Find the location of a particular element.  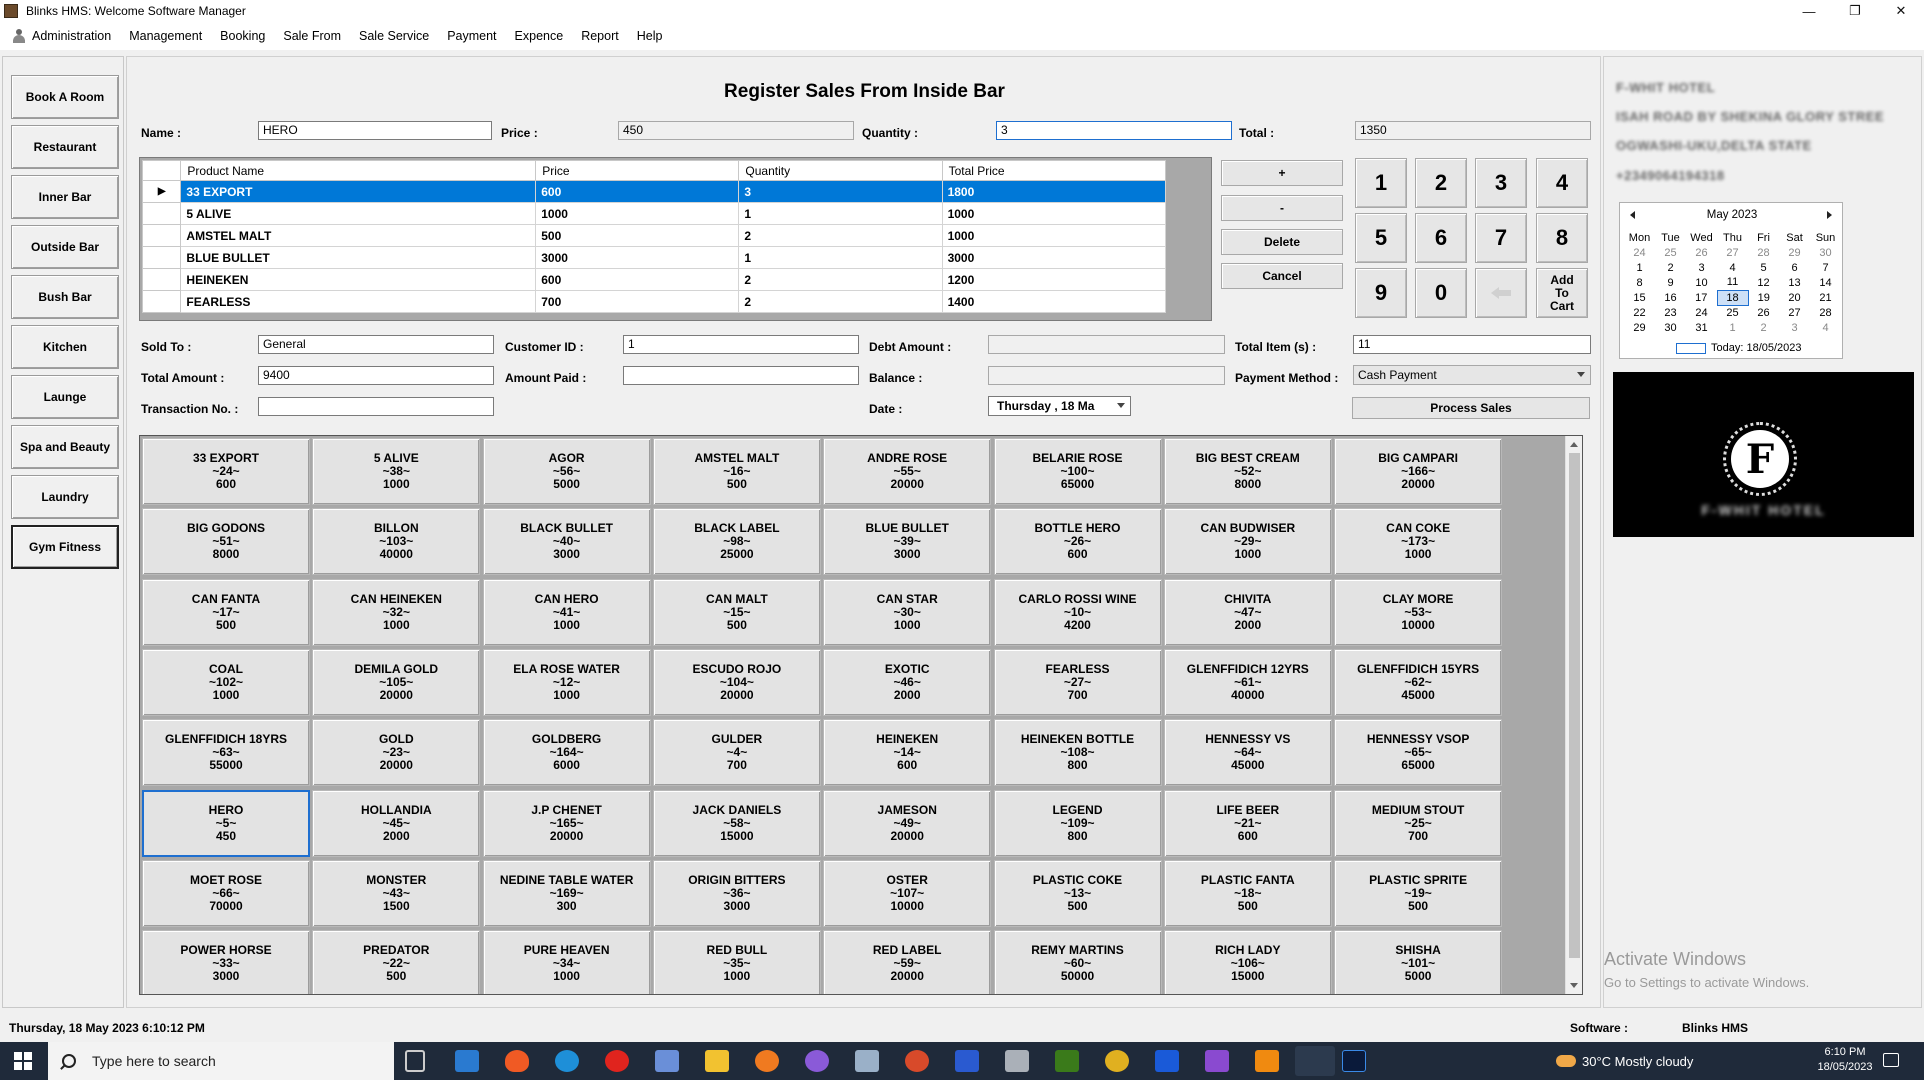

product-button: MEDIUM STOUT ~25~ 700 is located at coordinates (1418, 823).